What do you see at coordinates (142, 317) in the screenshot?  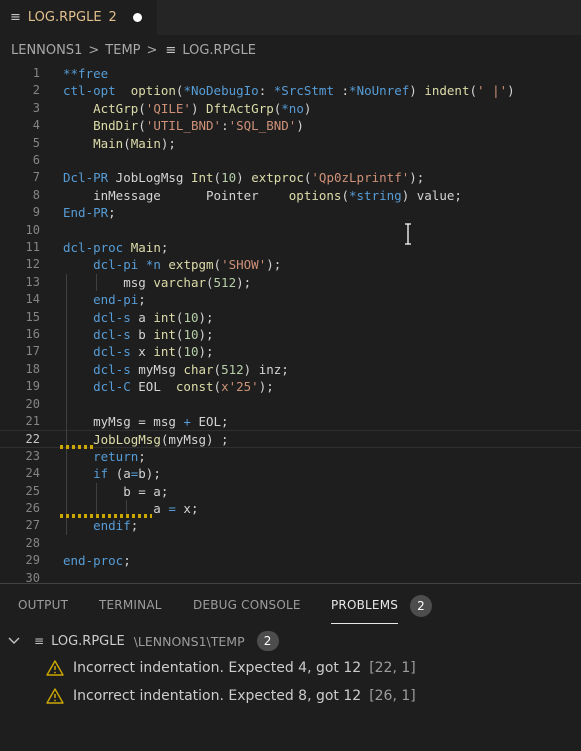 I see `code-token: a` at bounding box center [142, 317].